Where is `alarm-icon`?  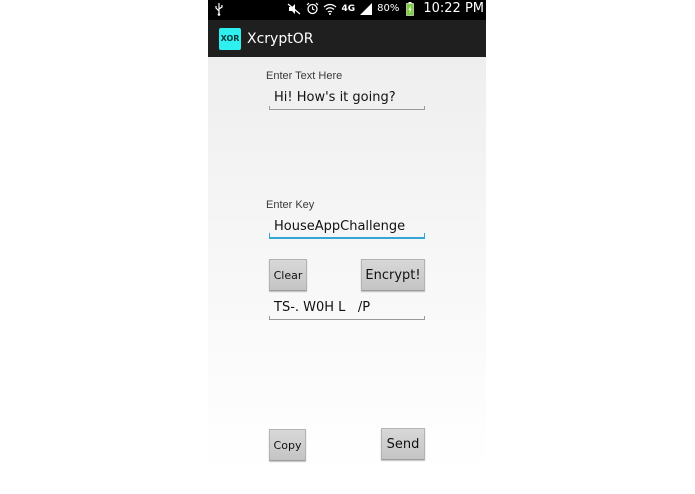
alarm-icon is located at coordinates (312, 9).